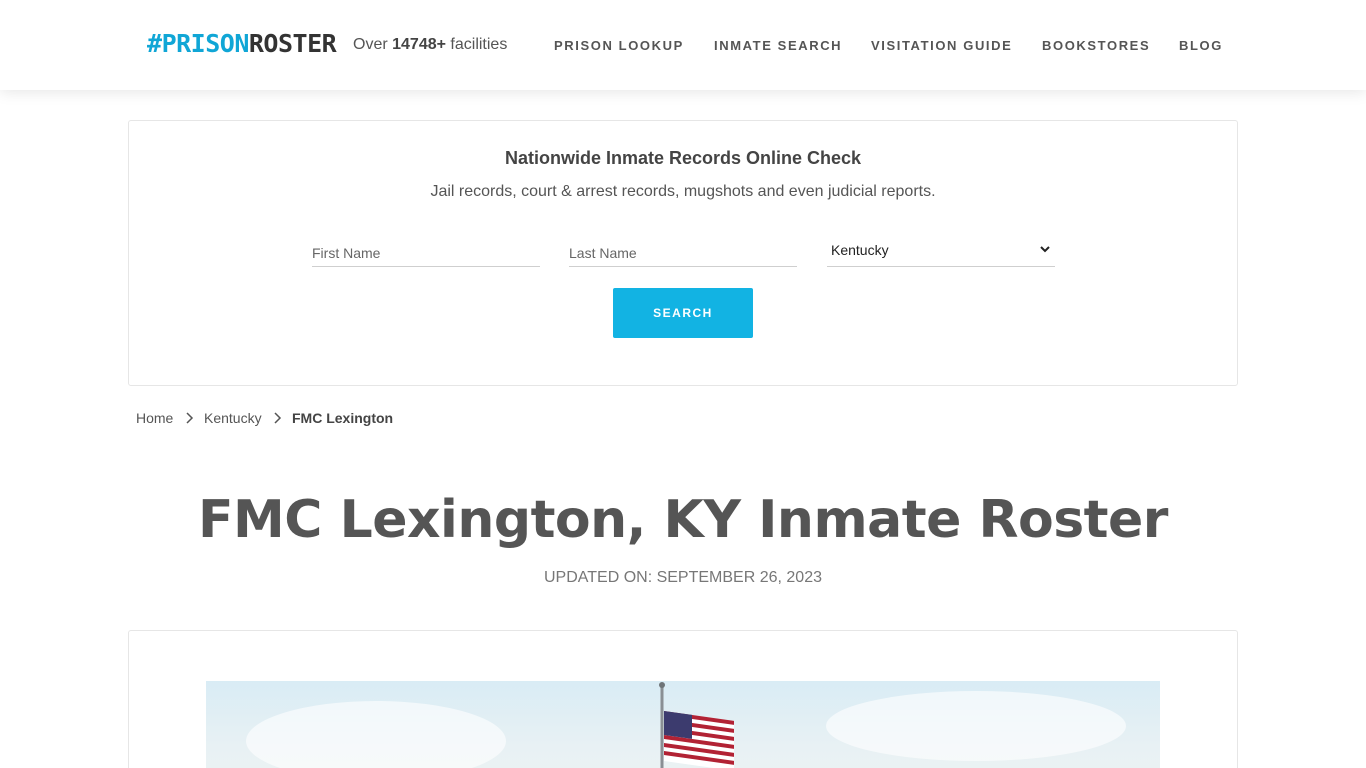 This screenshot has height=768, width=1366. What do you see at coordinates (233, 418) in the screenshot?
I see `breadcrumb-kentucky: Kentucky` at bounding box center [233, 418].